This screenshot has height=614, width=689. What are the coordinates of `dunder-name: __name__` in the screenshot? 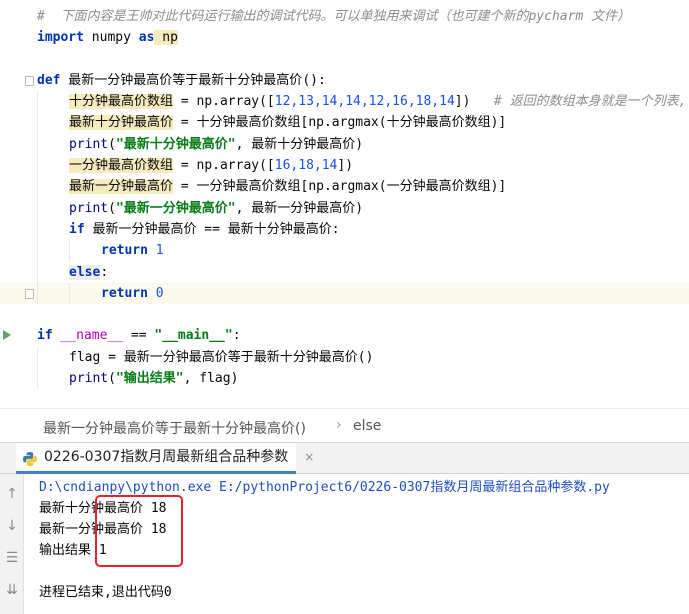 It's located at (88, 336).